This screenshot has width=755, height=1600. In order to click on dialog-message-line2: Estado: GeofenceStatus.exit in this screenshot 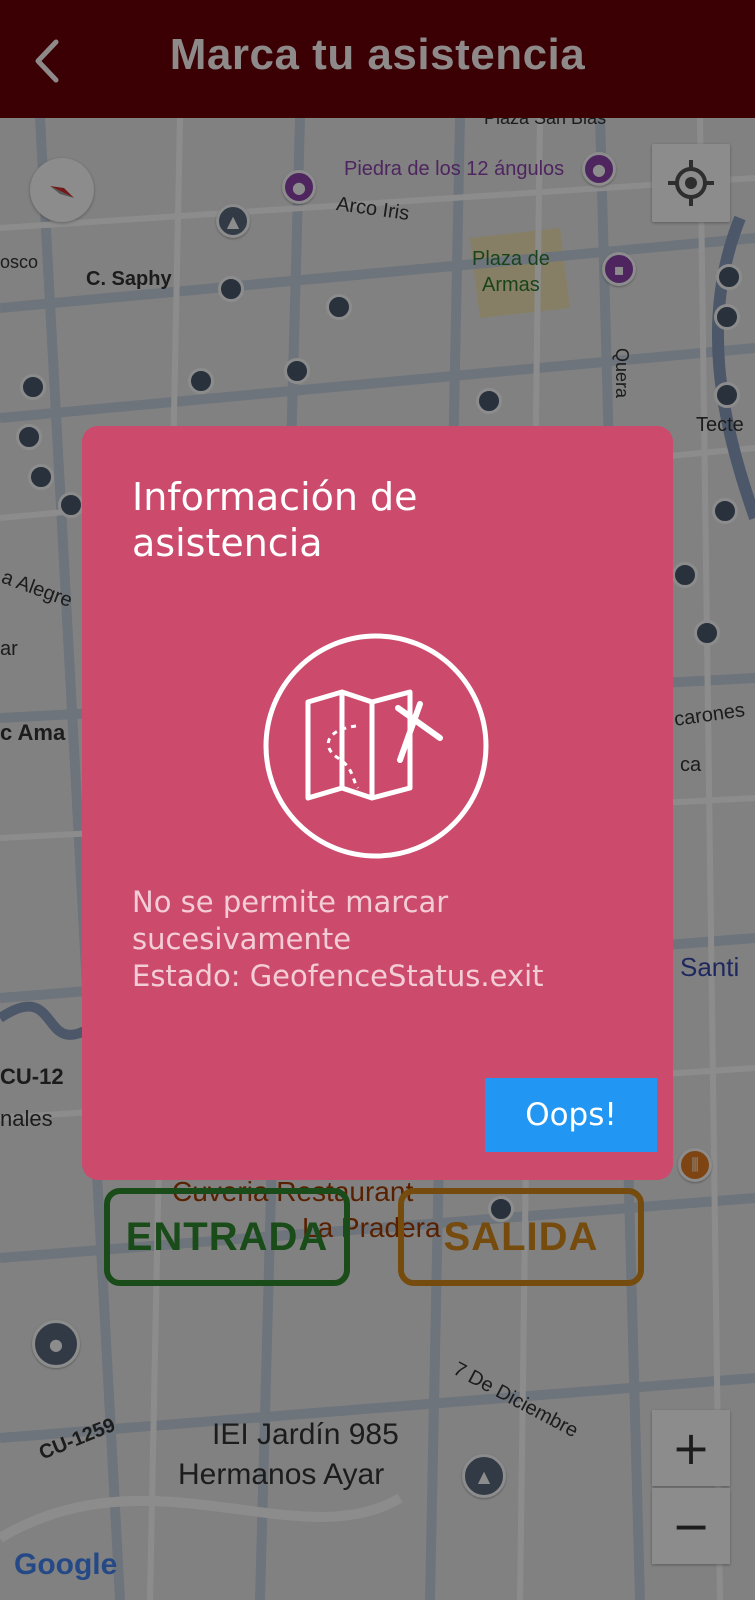, I will do `click(338, 976)`.